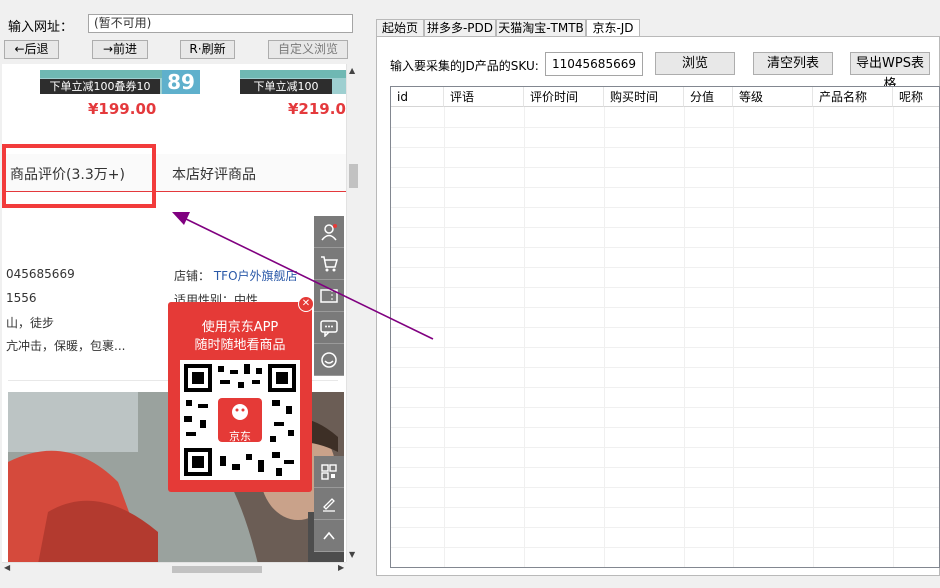 The width and height of the screenshot is (940, 588). What do you see at coordinates (286, 86) in the screenshot?
I see `promo-text: 下单立减100` at bounding box center [286, 86].